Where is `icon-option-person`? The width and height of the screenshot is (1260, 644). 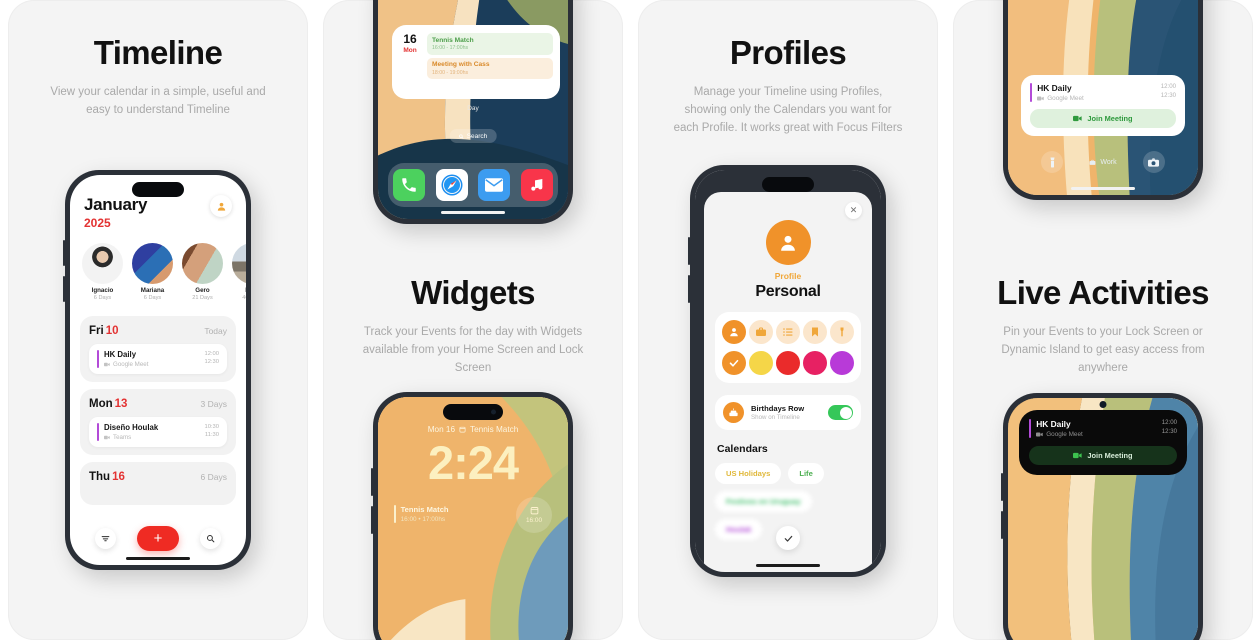 icon-option-person is located at coordinates (734, 332).